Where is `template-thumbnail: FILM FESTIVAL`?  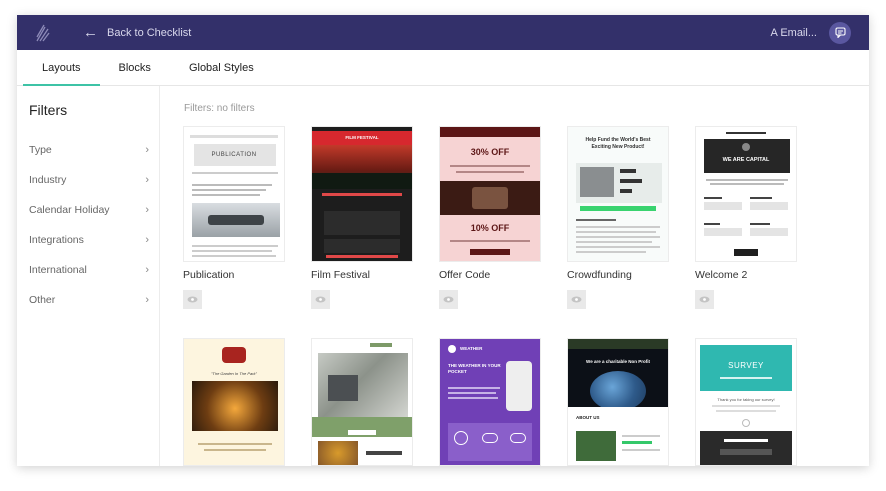 template-thumbnail: FILM FESTIVAL is located at coordinates (362, 194).